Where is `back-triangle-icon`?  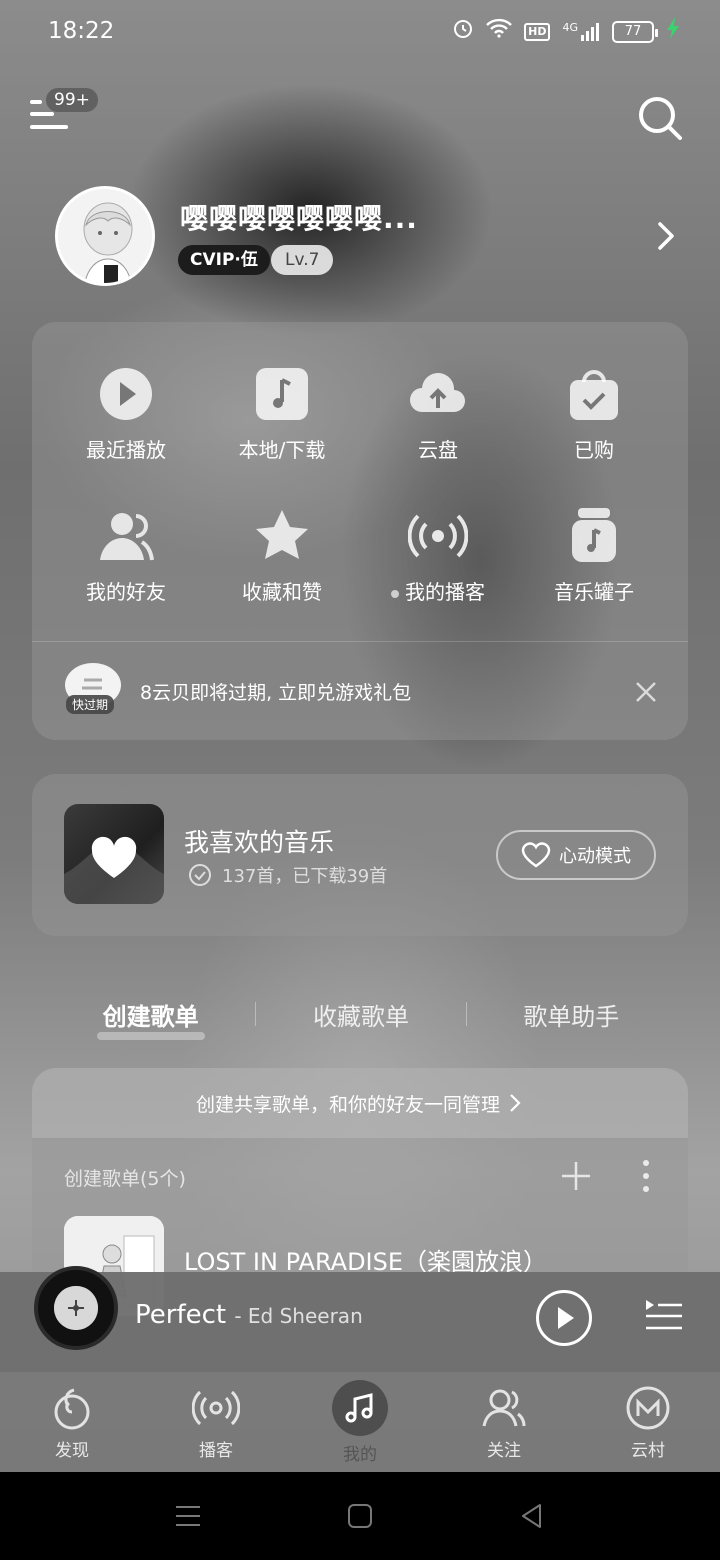 back-triangle-icon is located at coordinates (531, 1516).